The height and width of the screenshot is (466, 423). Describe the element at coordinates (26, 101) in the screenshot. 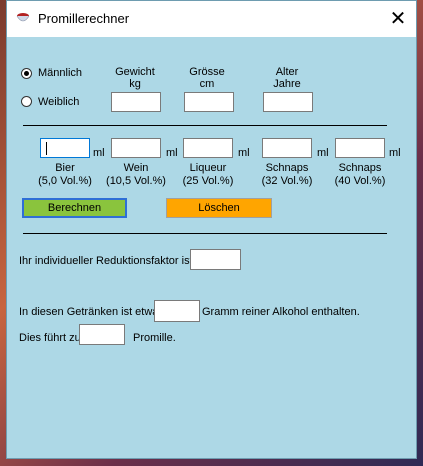

I see `radio-female` at that location.